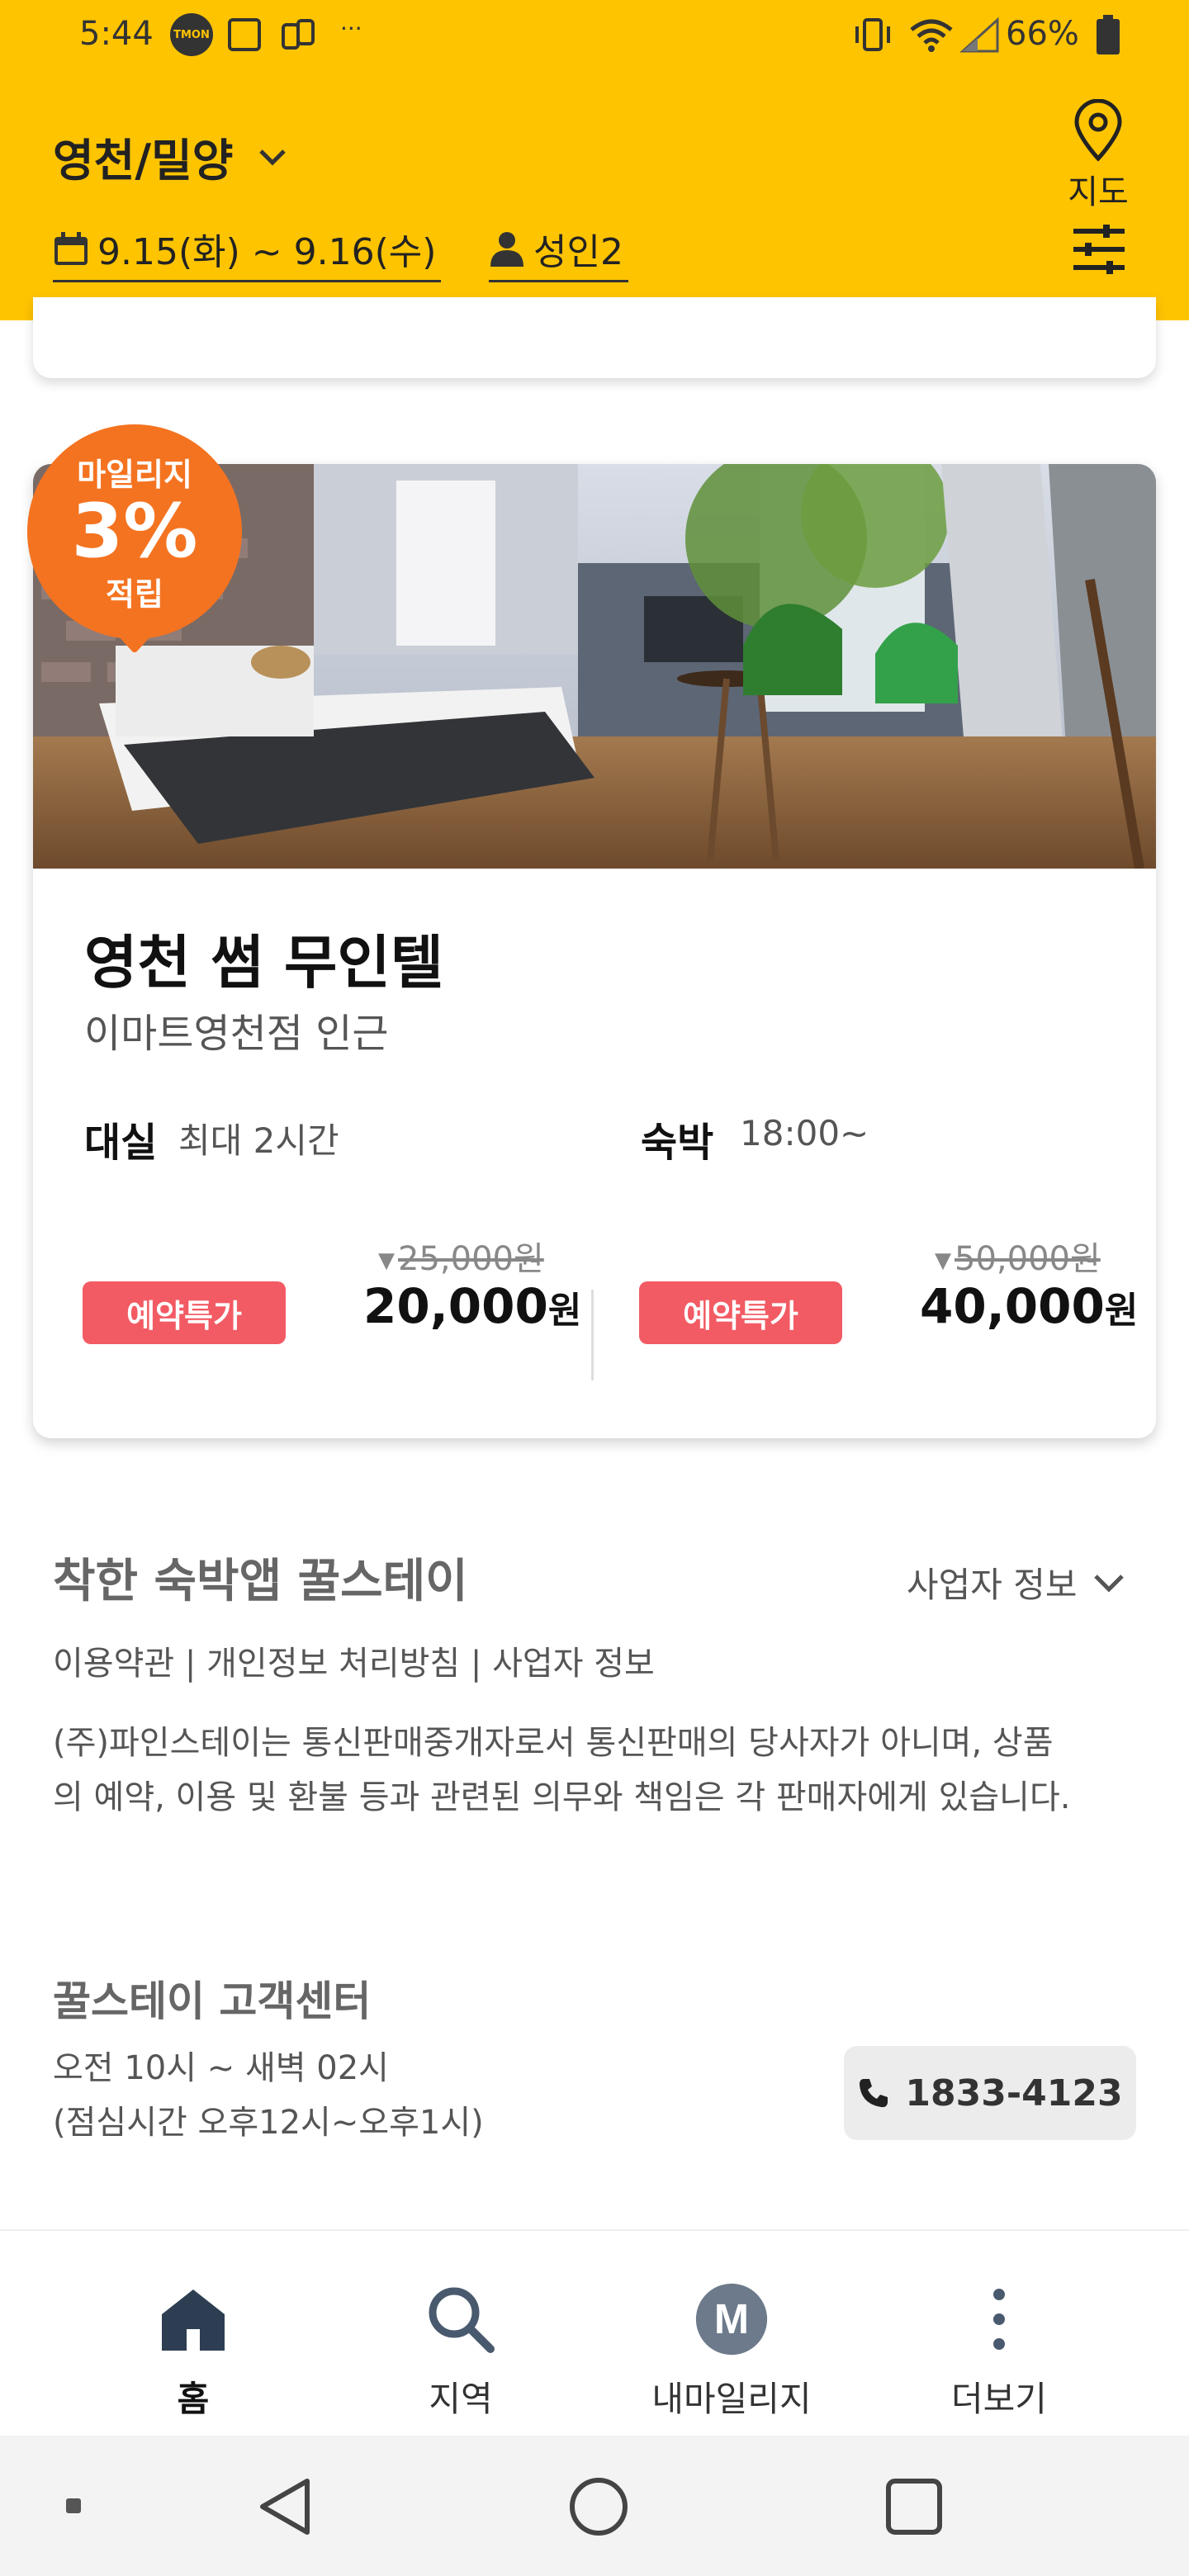 The width and height of the screenshot is (1189, 2576). I want to click on map-pin-icon, so click(1098, 130).